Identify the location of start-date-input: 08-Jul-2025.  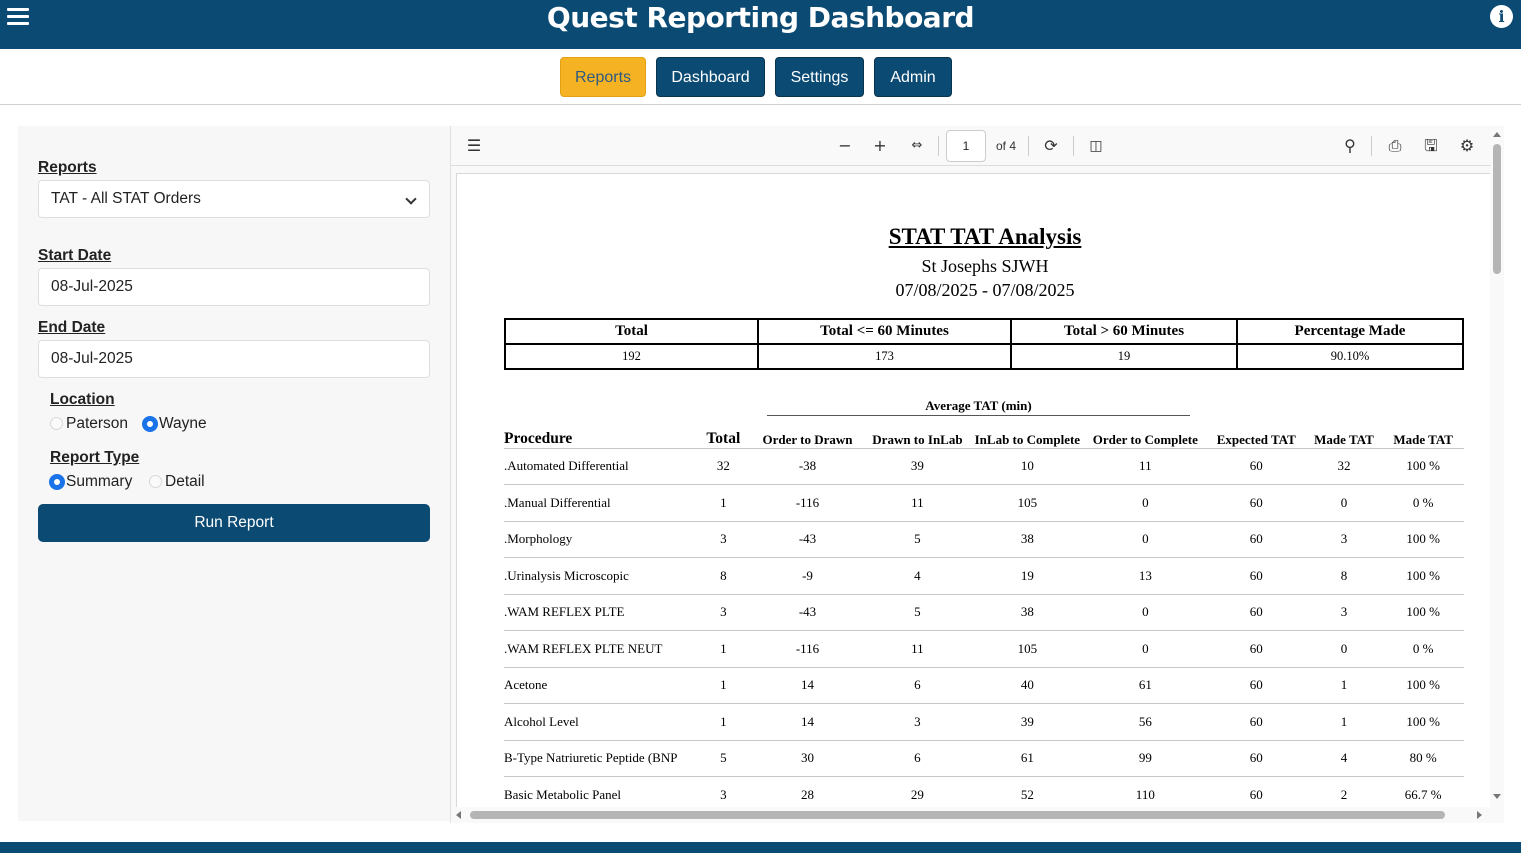
(234, 287).